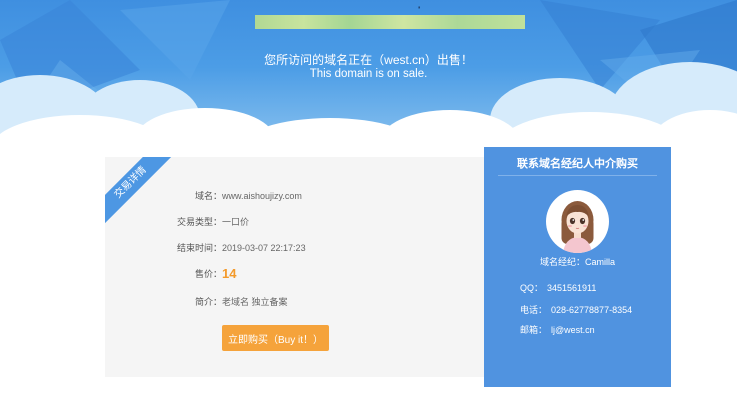 The width and height of the screenshot is (737, 413). What do you see at coordinates (571, 288) in the screenshot?
I see `qq-value: 3451561911` at bounding box center [571, 288].